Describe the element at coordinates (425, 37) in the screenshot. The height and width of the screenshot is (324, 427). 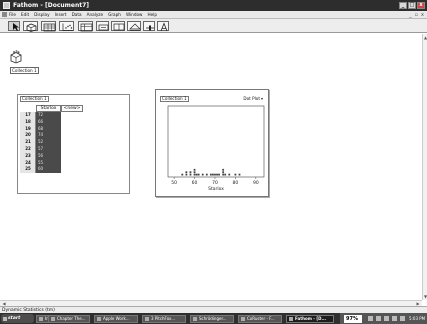
I see `scroll-up-arrow-icon: ▲` at that location.